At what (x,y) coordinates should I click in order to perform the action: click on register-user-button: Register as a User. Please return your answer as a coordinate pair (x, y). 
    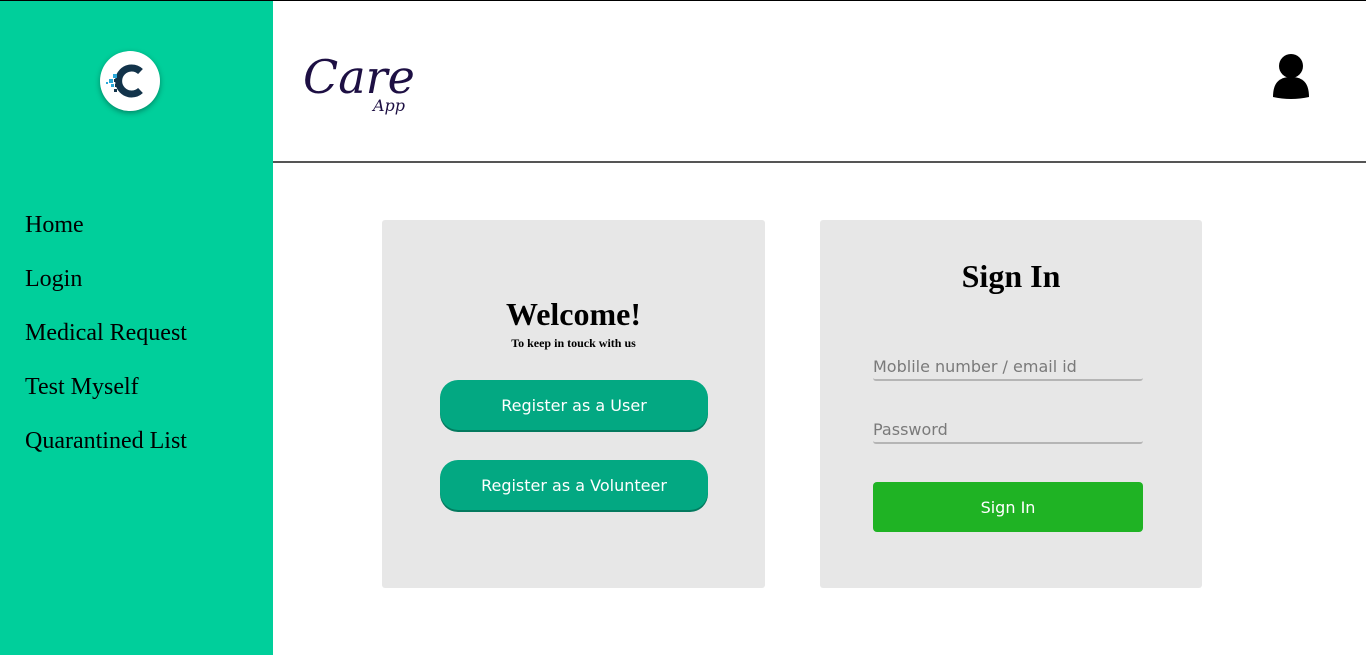
    Looking at the image, I should click on (574, 405).